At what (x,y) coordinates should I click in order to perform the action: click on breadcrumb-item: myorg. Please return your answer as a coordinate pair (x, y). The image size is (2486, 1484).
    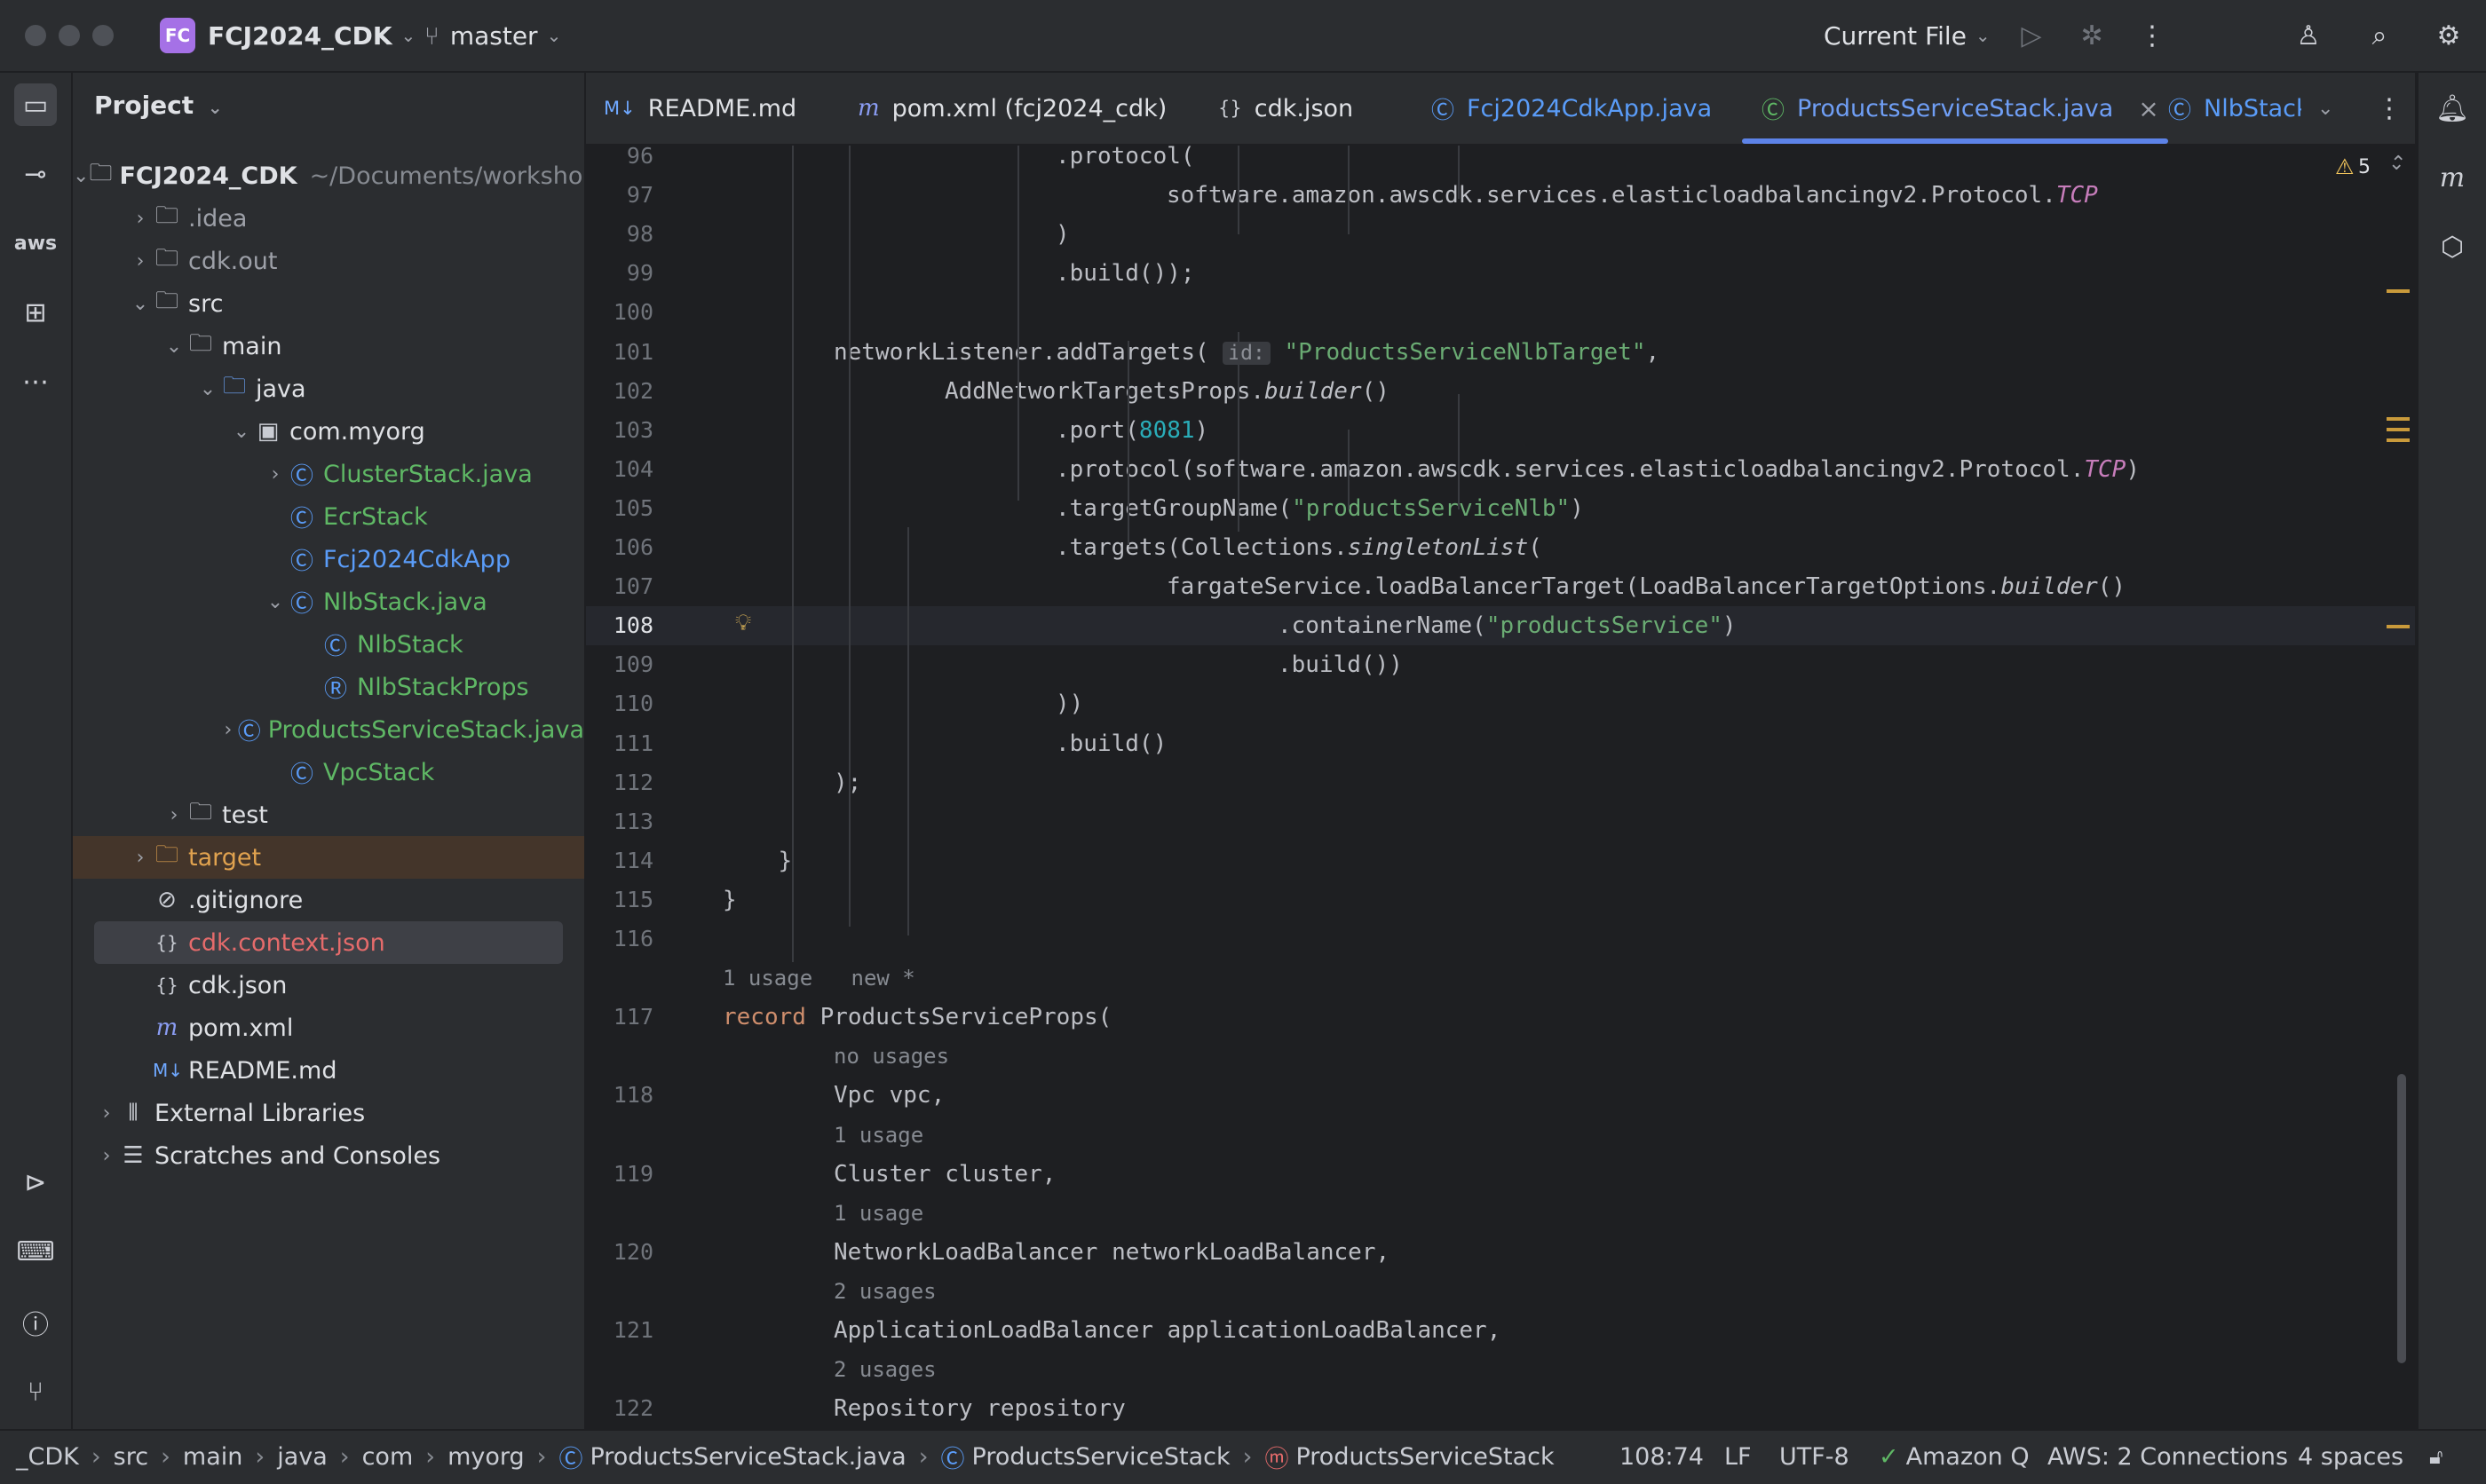
    Looking at the image, I should click on (486, 1457).